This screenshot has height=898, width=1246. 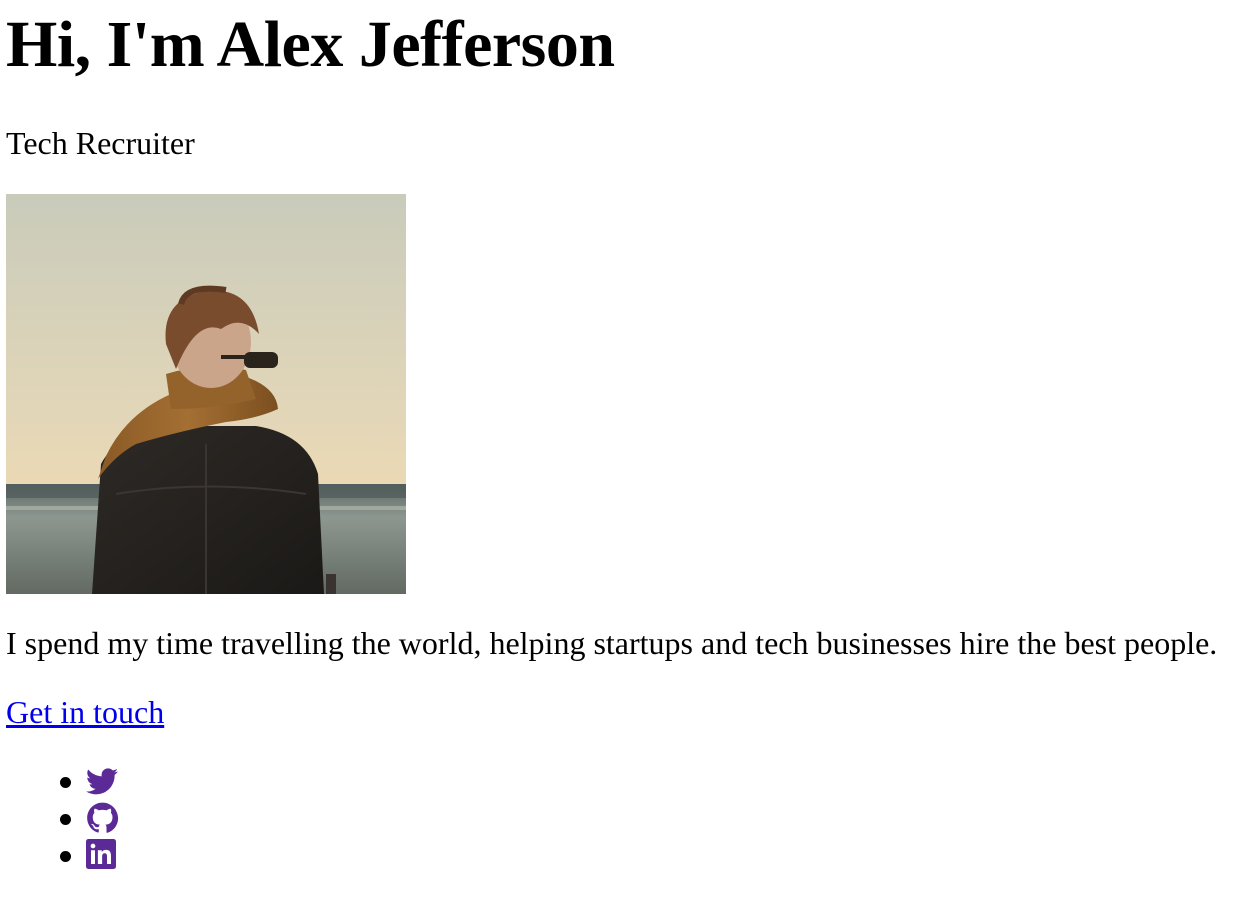 I want to click on github-icon, so click(x=103, y=817).